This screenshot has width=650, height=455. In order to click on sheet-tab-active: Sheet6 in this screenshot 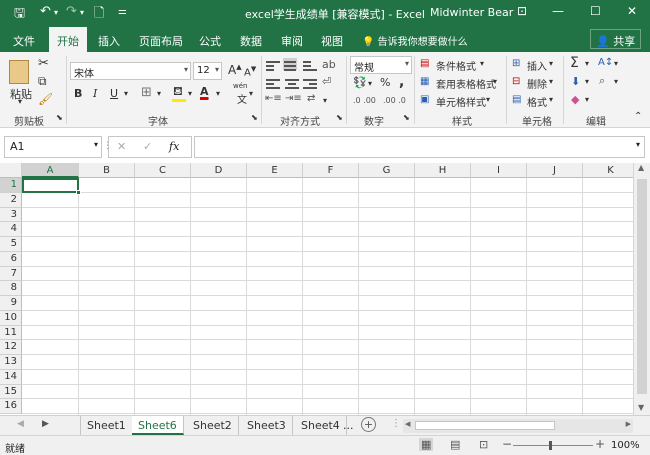, I will do `click(158, 425)`.